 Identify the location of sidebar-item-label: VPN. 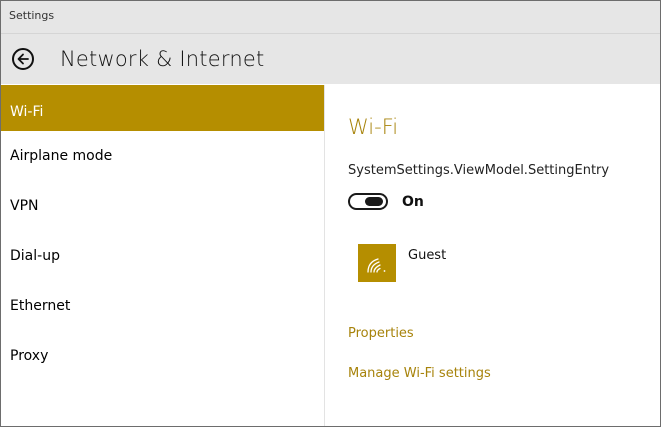
(24, 206).